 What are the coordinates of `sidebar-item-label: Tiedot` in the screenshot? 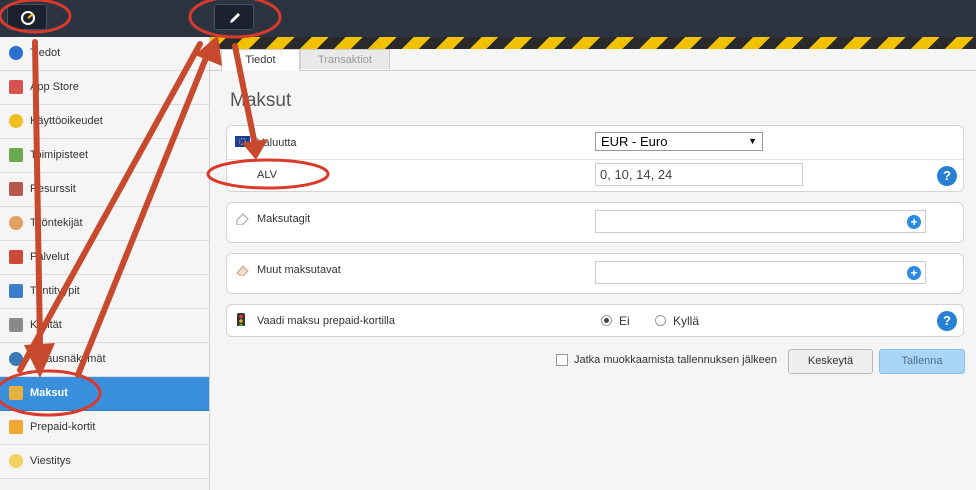 It's located at (45, 53).